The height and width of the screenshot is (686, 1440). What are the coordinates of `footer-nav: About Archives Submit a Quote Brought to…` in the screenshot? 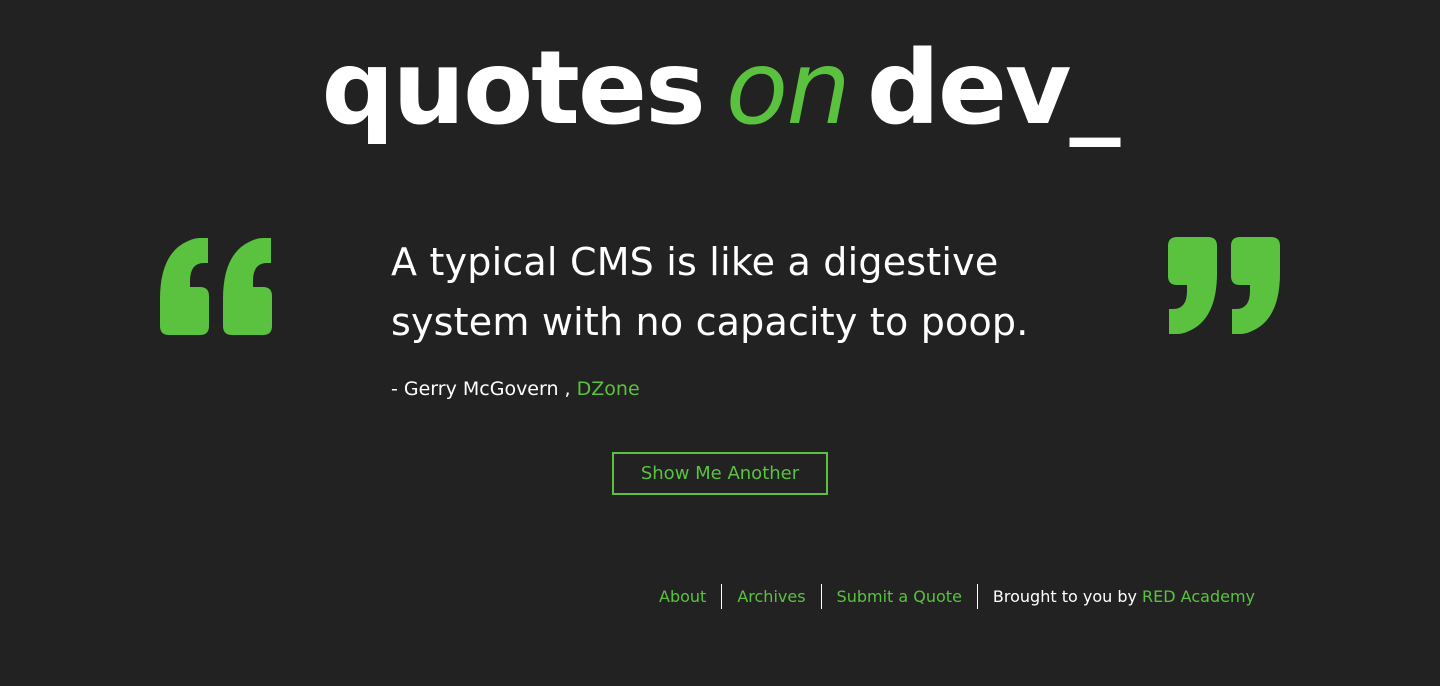 It's located at (957, 596).